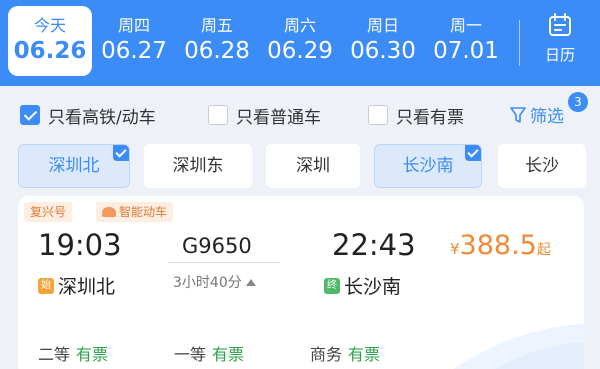 The height and width of the screenshot is (369, 600). I want to click on price-value: 388.5, so click(498, 245).